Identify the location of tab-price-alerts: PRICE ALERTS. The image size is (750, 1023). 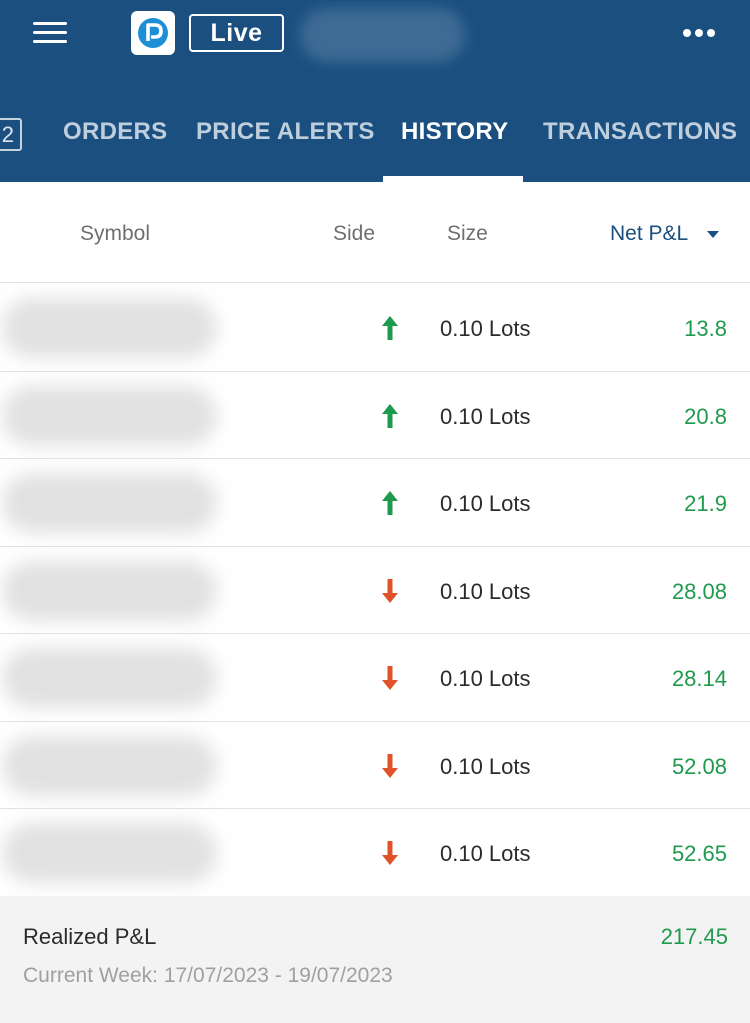
(285, 136).